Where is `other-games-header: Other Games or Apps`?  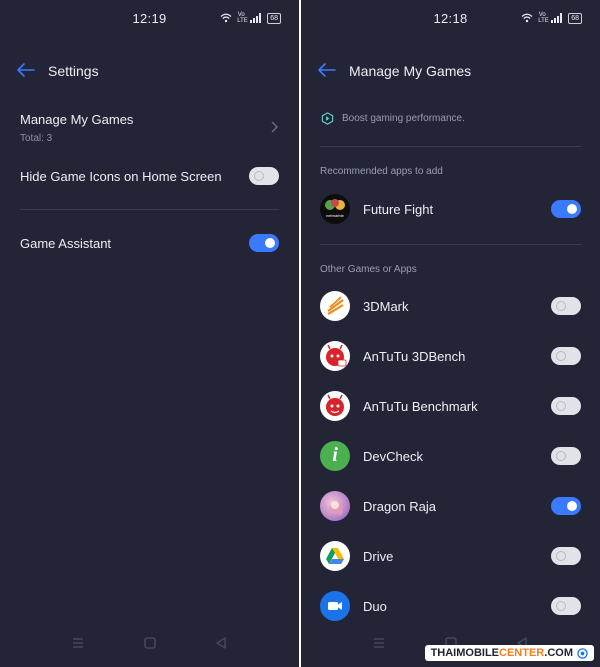 other-games-header: Other Games or Apps is located at coordinates (368, 269).